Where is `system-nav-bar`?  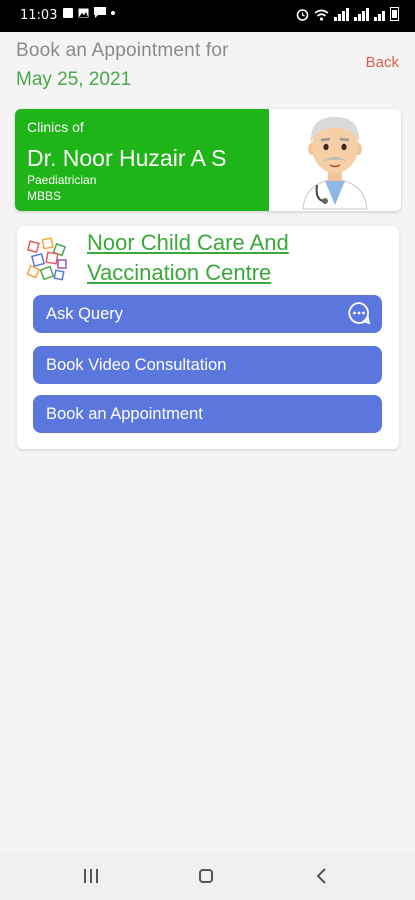
system-nav-bar is located at coordinates (207, 876).